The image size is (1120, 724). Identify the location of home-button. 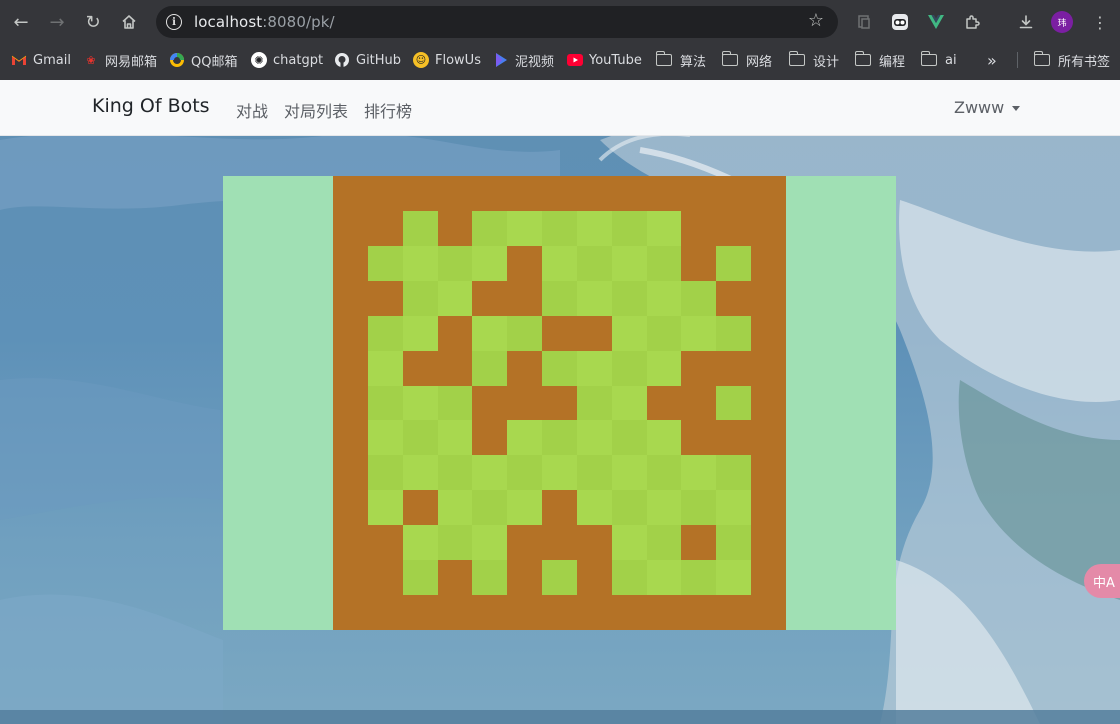
(129, 22).